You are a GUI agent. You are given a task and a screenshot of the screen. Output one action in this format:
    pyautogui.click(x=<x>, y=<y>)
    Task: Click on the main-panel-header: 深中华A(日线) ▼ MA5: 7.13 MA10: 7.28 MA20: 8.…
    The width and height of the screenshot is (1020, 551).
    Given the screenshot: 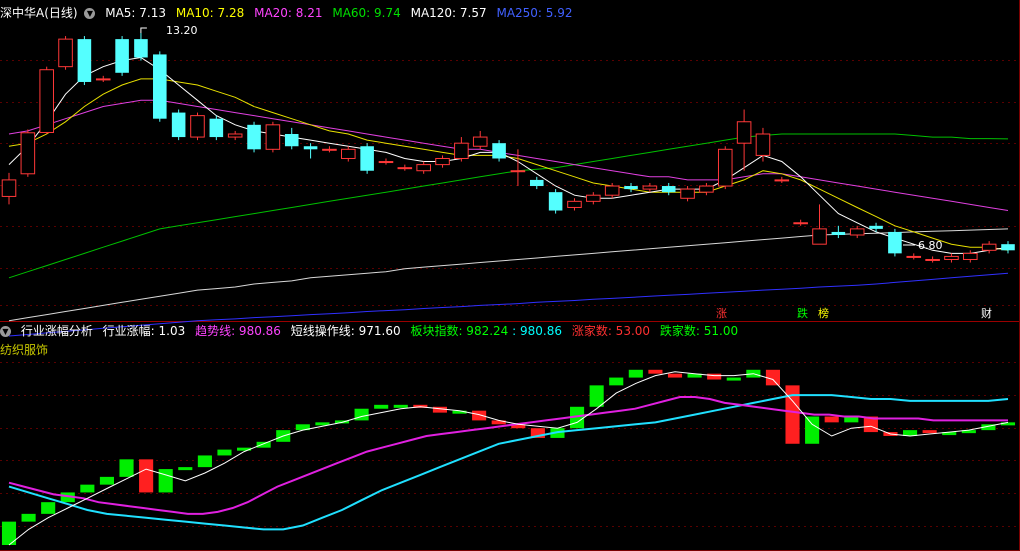 What is the action you would take?
    pyautogui.click(x=289, y=13)
    